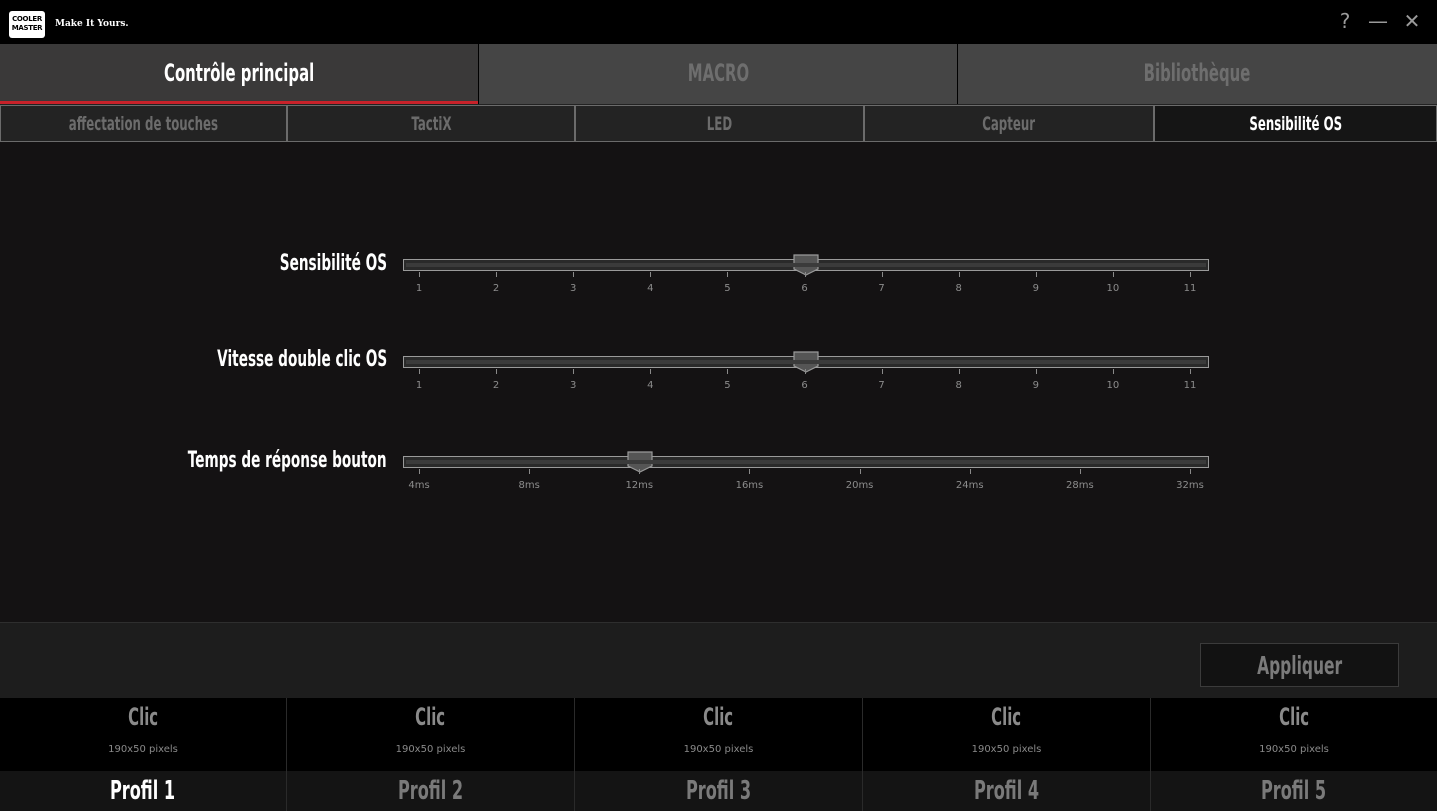 The height and width of the screenshot is (811, 1437). What do you see at coordinates (1190, 288) in the screenshot?
I see `slider-tick-label: 11` at bounding box center [1190, 288].